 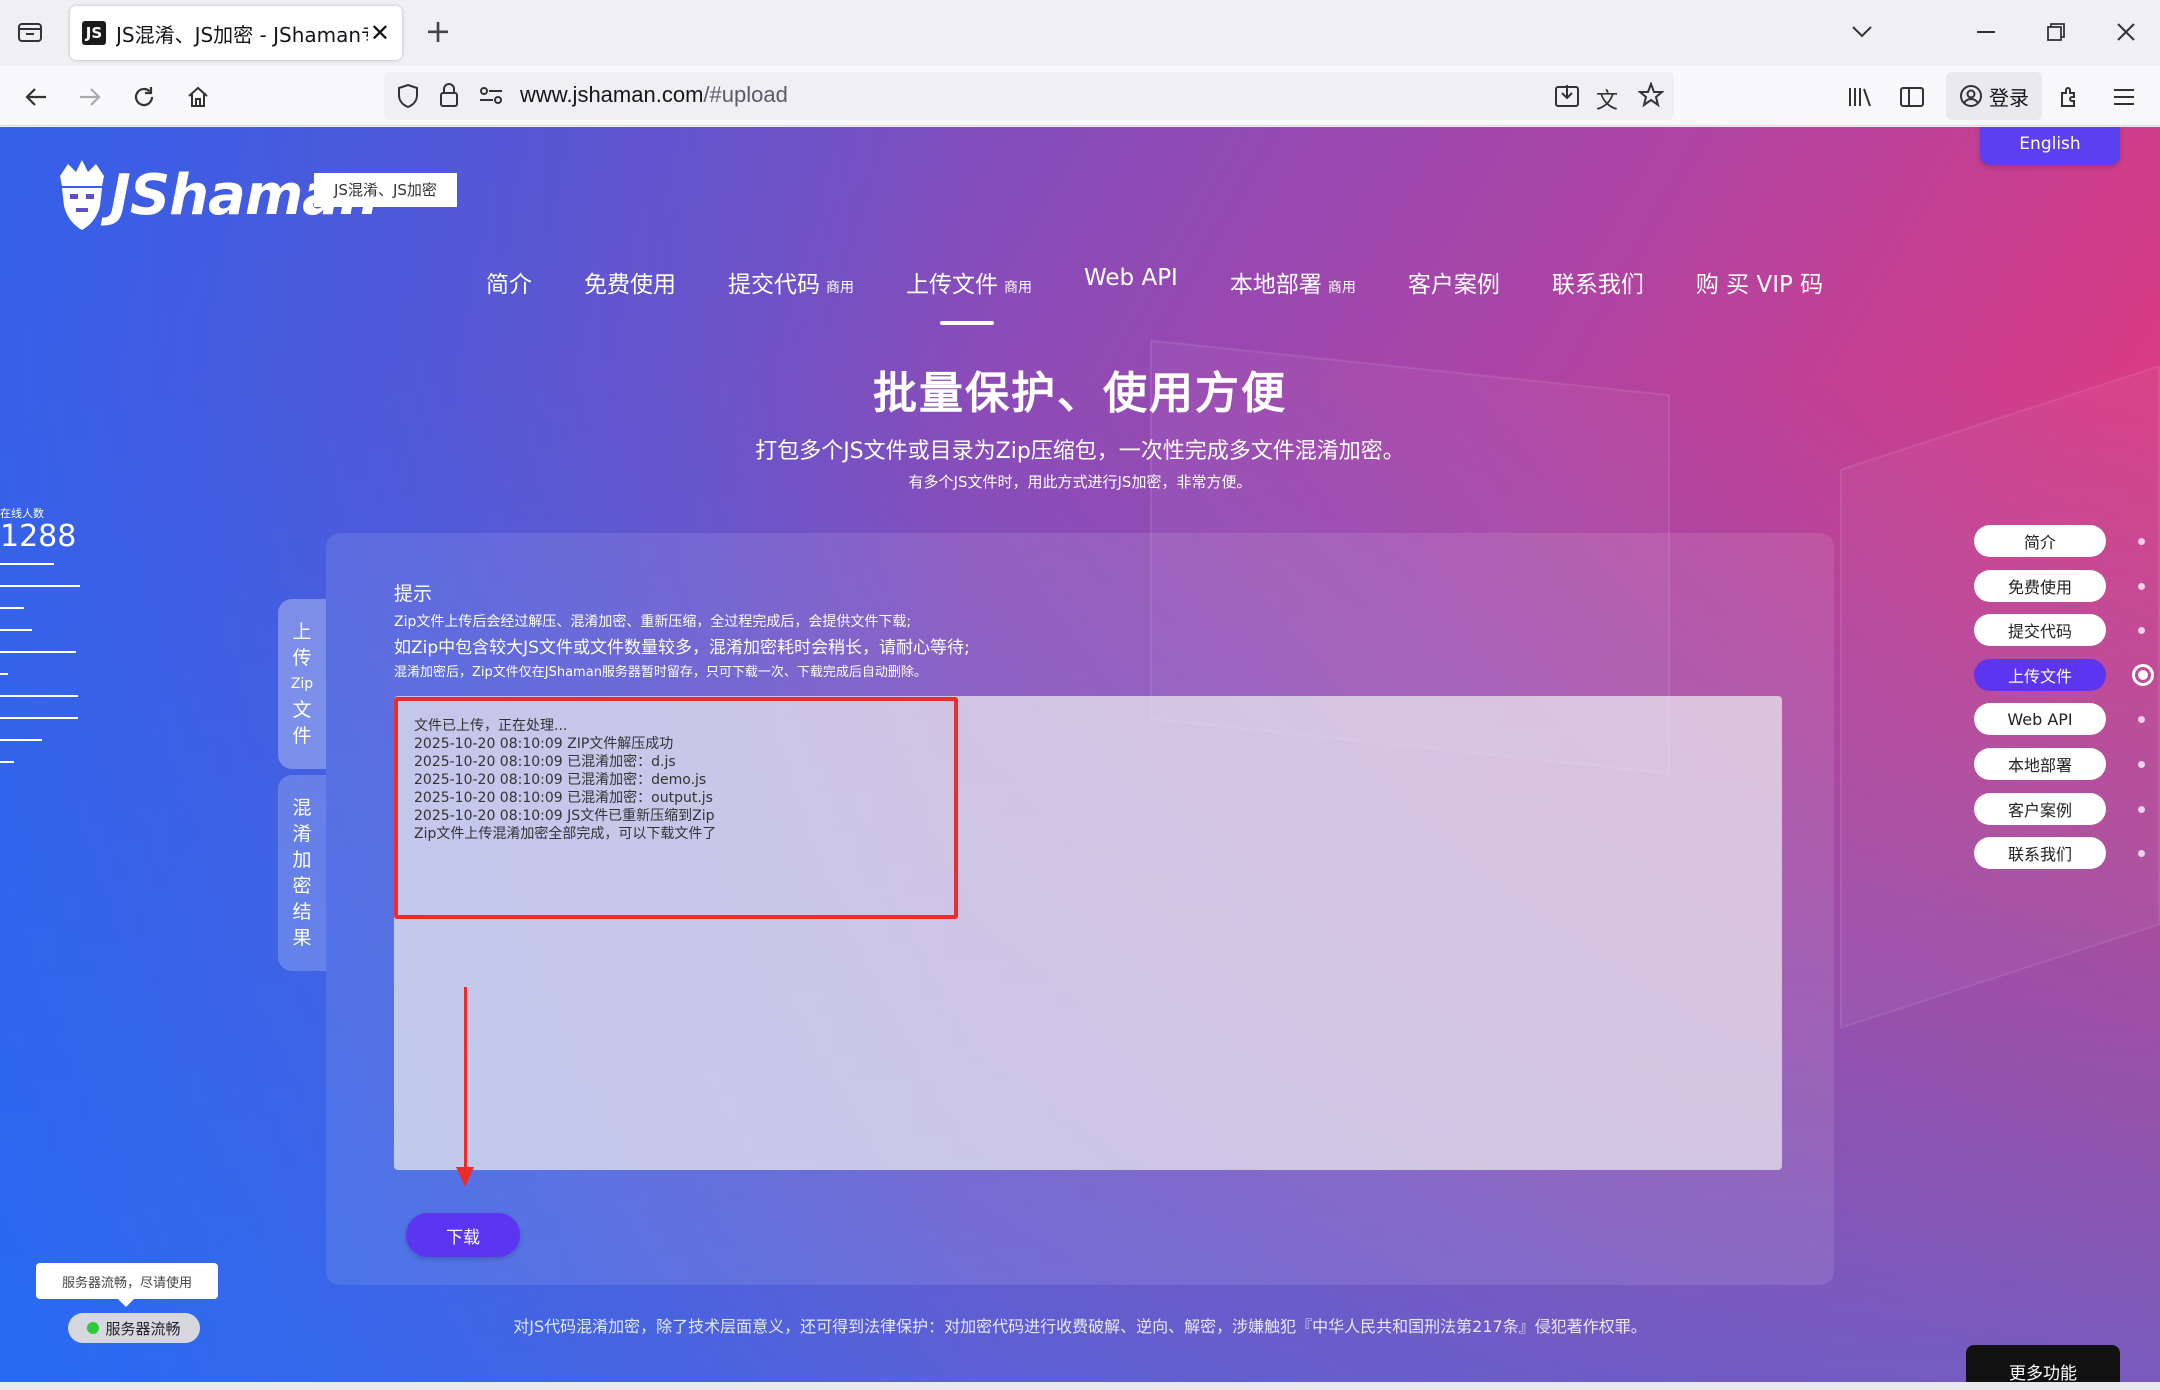 I want to click on address-bar: www.jshaman.com/#upload 文, so click(x=1029, y=96).